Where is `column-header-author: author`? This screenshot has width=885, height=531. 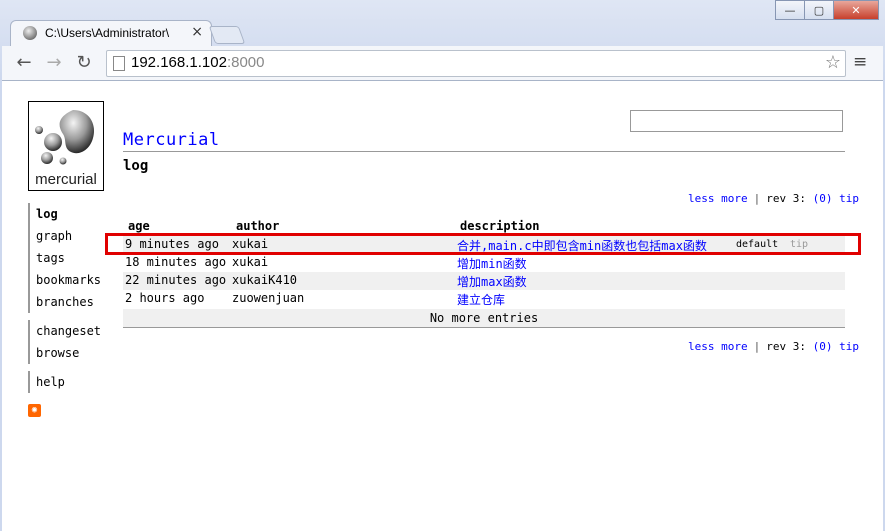 column-header-author: author is located at coordinates (258, 226).